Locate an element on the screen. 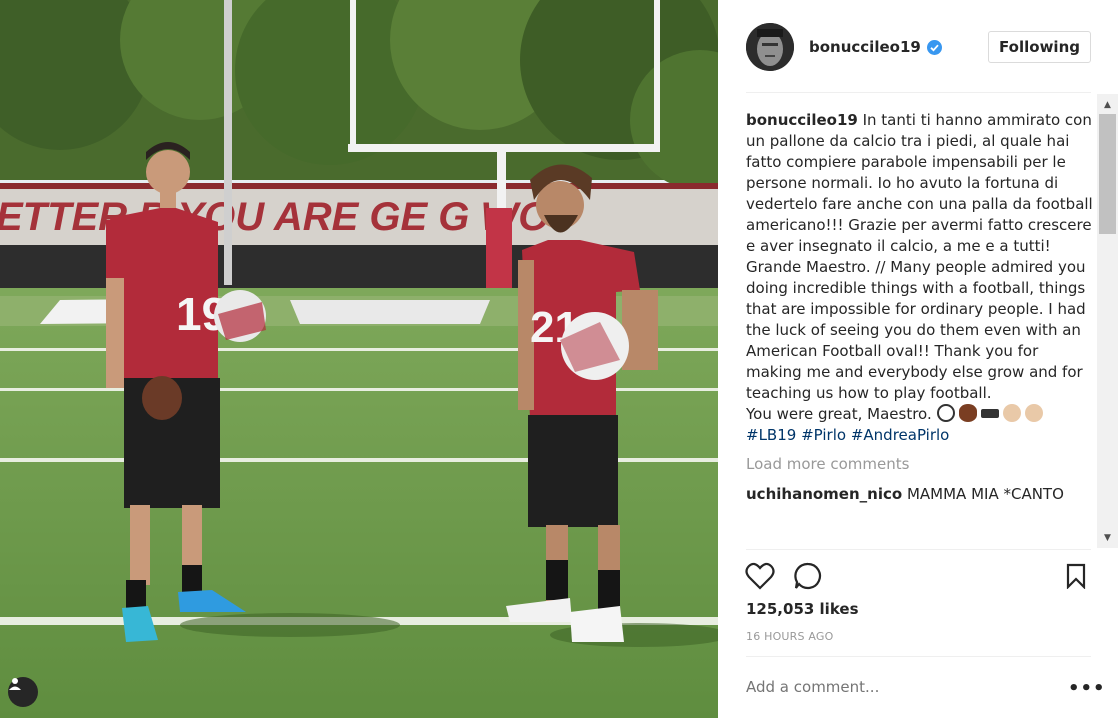 The image size is (1118, 718). comment-item: uchihanomen_nico MAMMA MIA *CANTO is located at coordinates (920, 494).